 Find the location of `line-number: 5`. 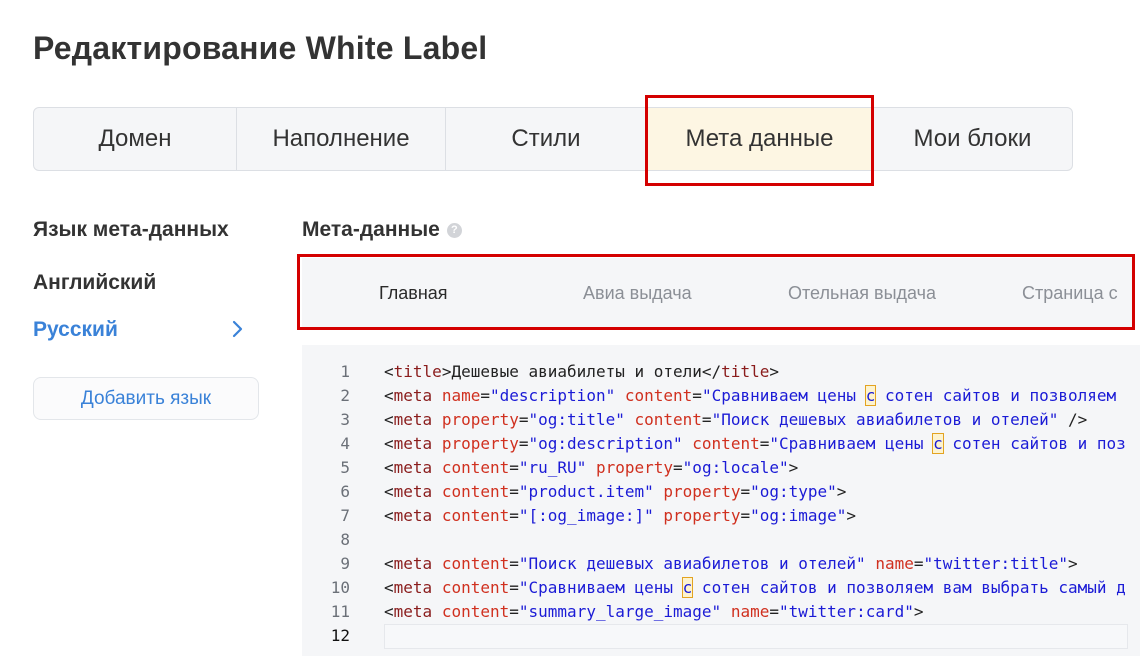

line-number: 5 is located at coordinates (345, 467).